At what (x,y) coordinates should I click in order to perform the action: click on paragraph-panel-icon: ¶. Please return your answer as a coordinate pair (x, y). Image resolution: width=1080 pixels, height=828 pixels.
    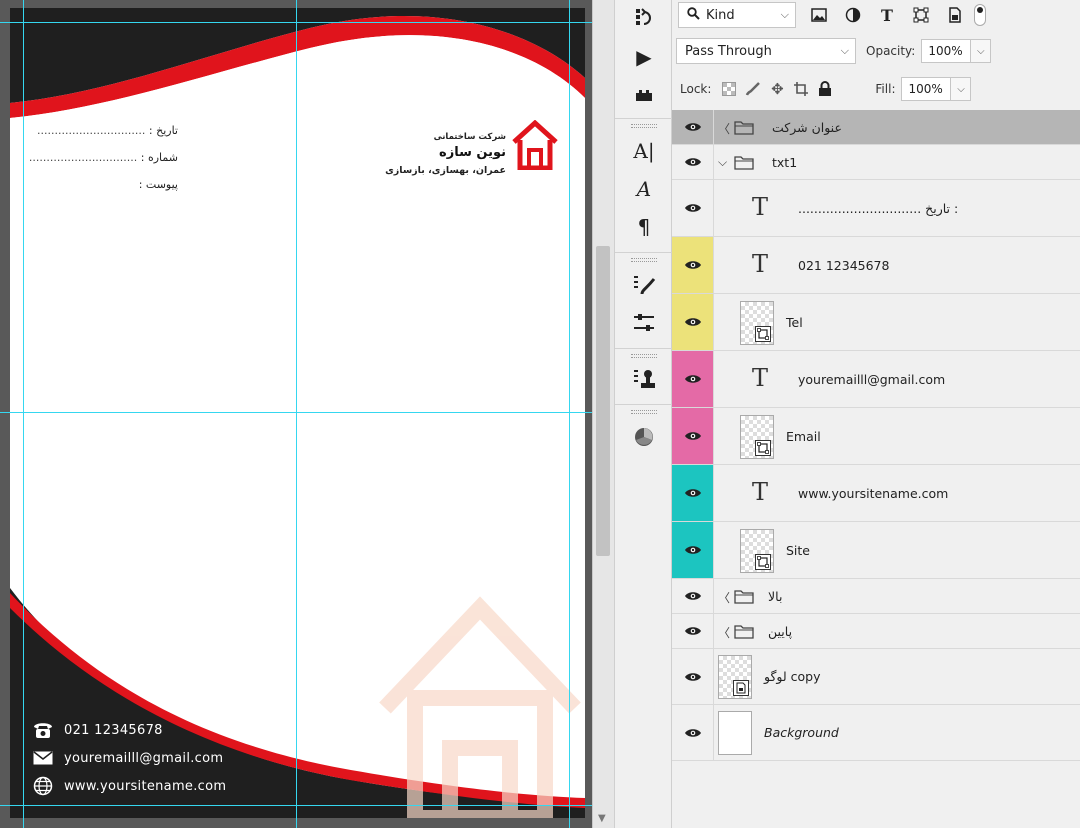
    Looking at the image, I should click on (644, 227).